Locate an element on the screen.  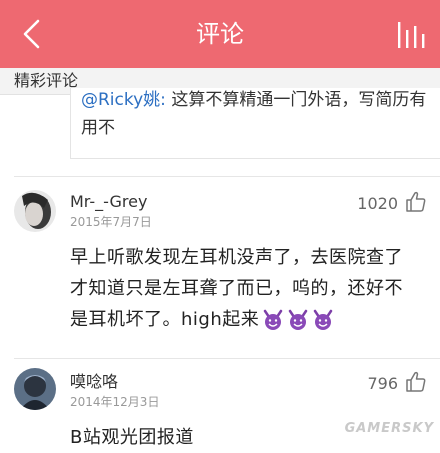
comment-username: Mr-_-Grey is located at coordinates (108, 202).